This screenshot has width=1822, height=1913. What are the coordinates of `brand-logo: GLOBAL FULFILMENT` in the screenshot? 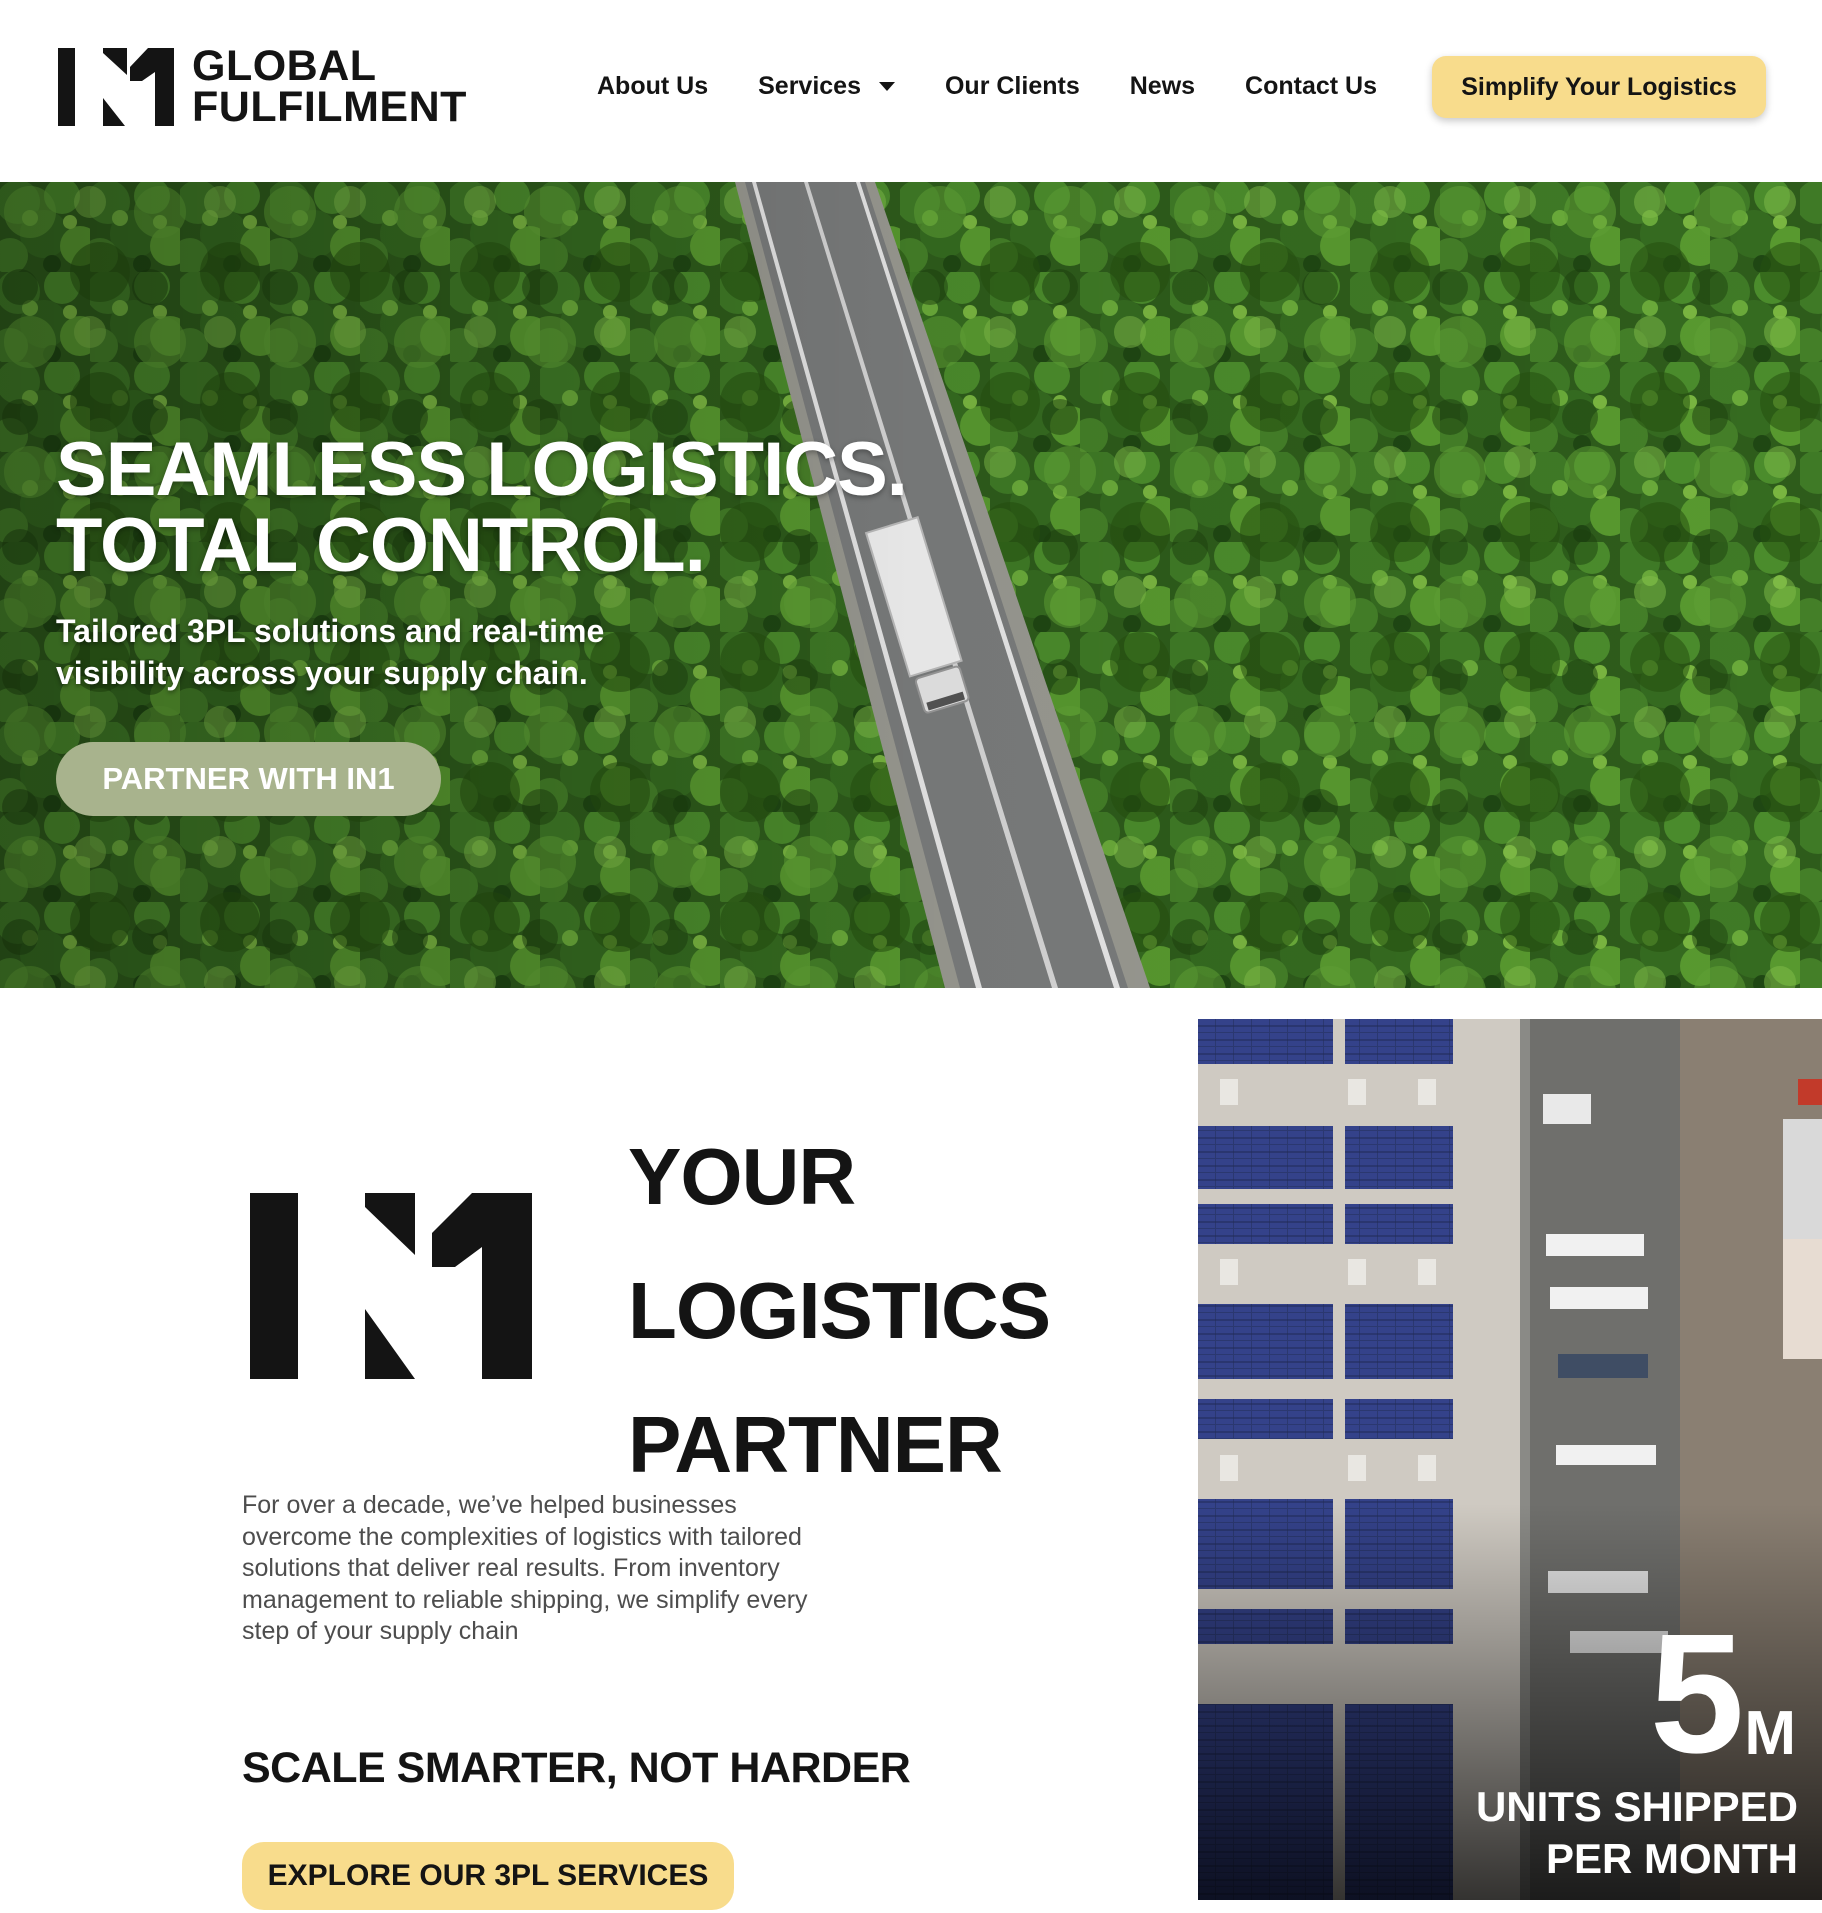 It's located at (262, 86).